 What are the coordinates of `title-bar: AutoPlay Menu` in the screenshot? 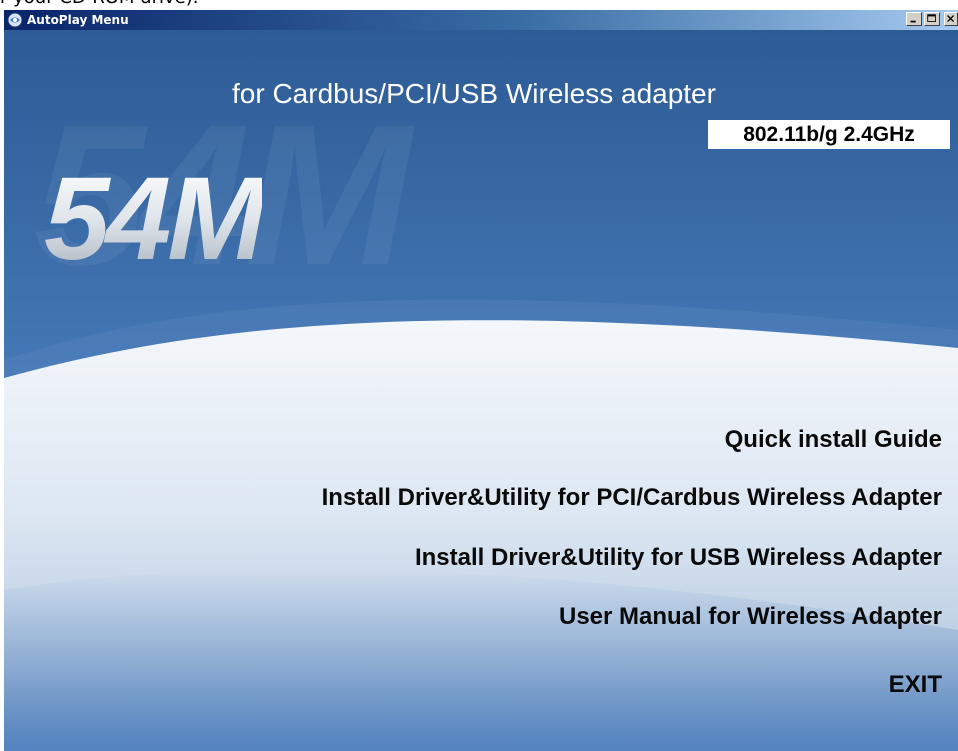 It's located at (481, 20).